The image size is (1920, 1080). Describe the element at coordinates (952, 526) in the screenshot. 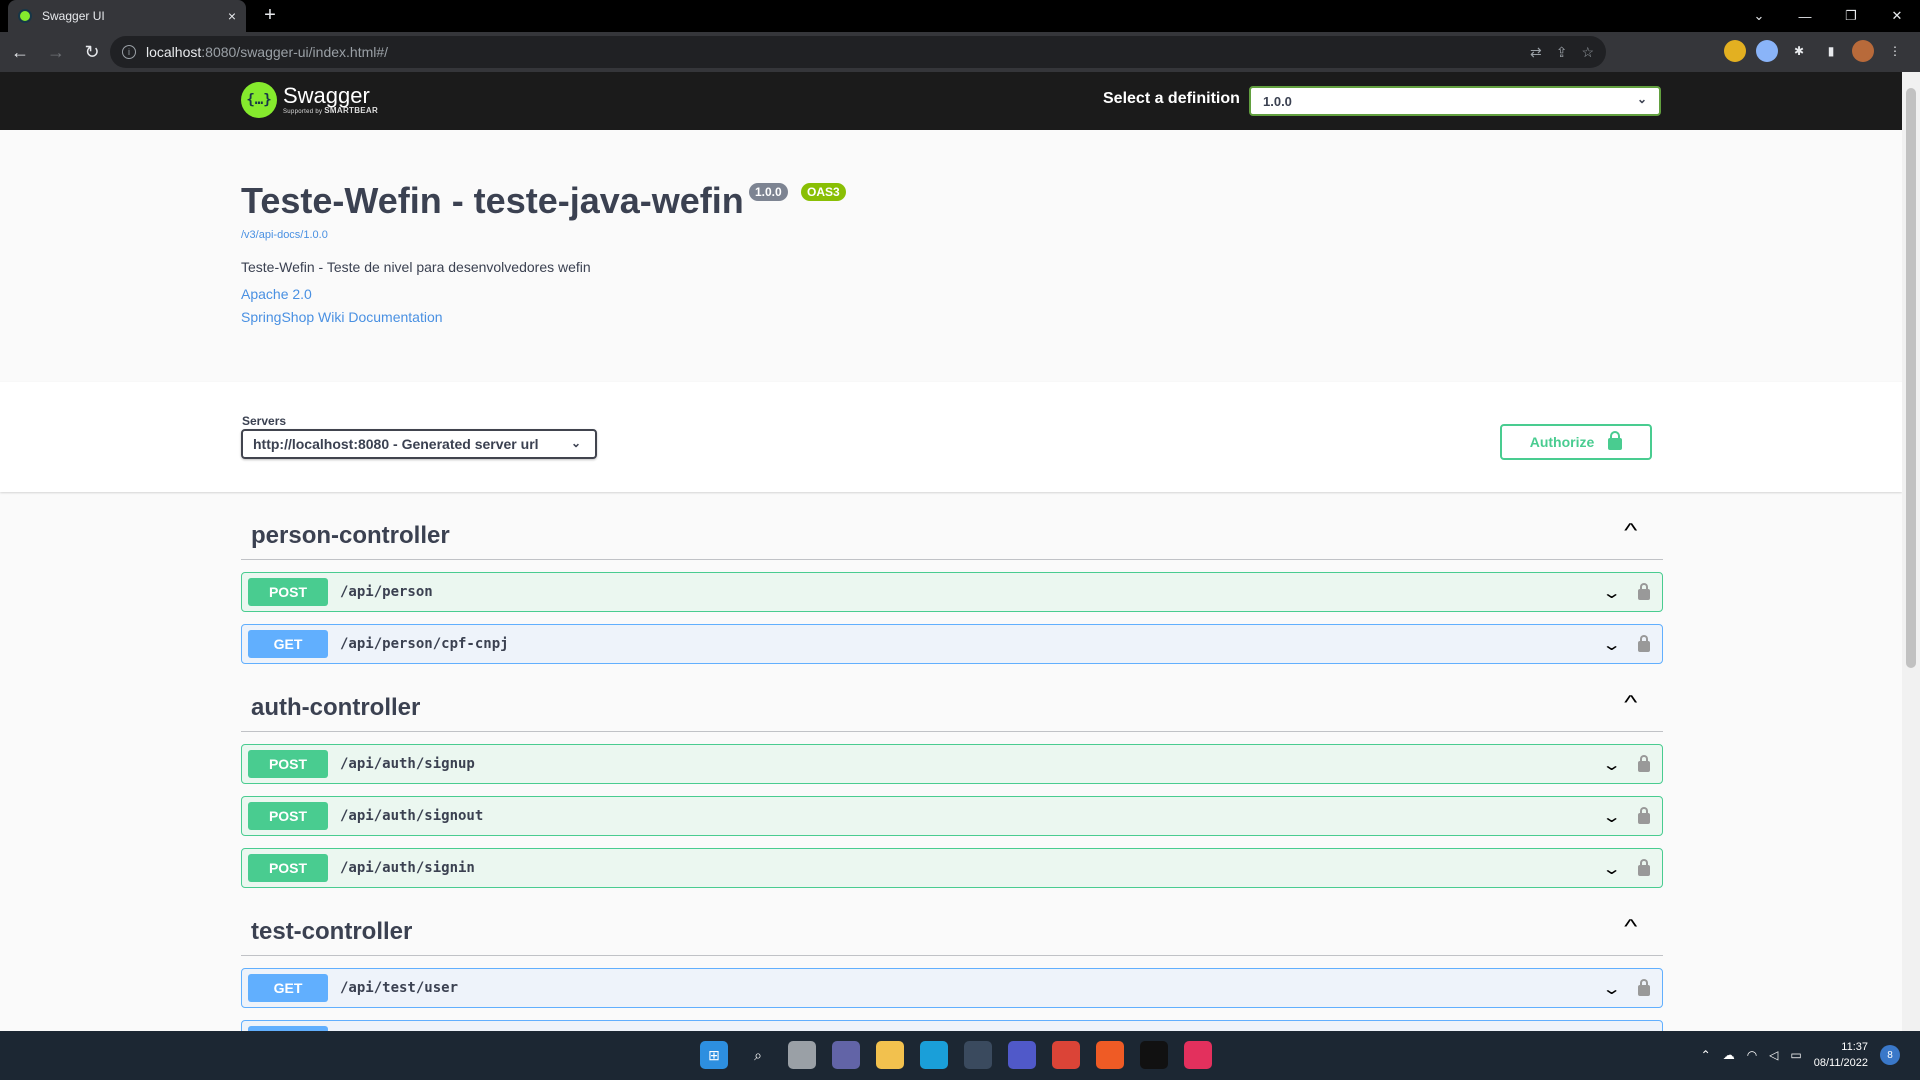

I see `tag-header: person-controller ^` at that location.